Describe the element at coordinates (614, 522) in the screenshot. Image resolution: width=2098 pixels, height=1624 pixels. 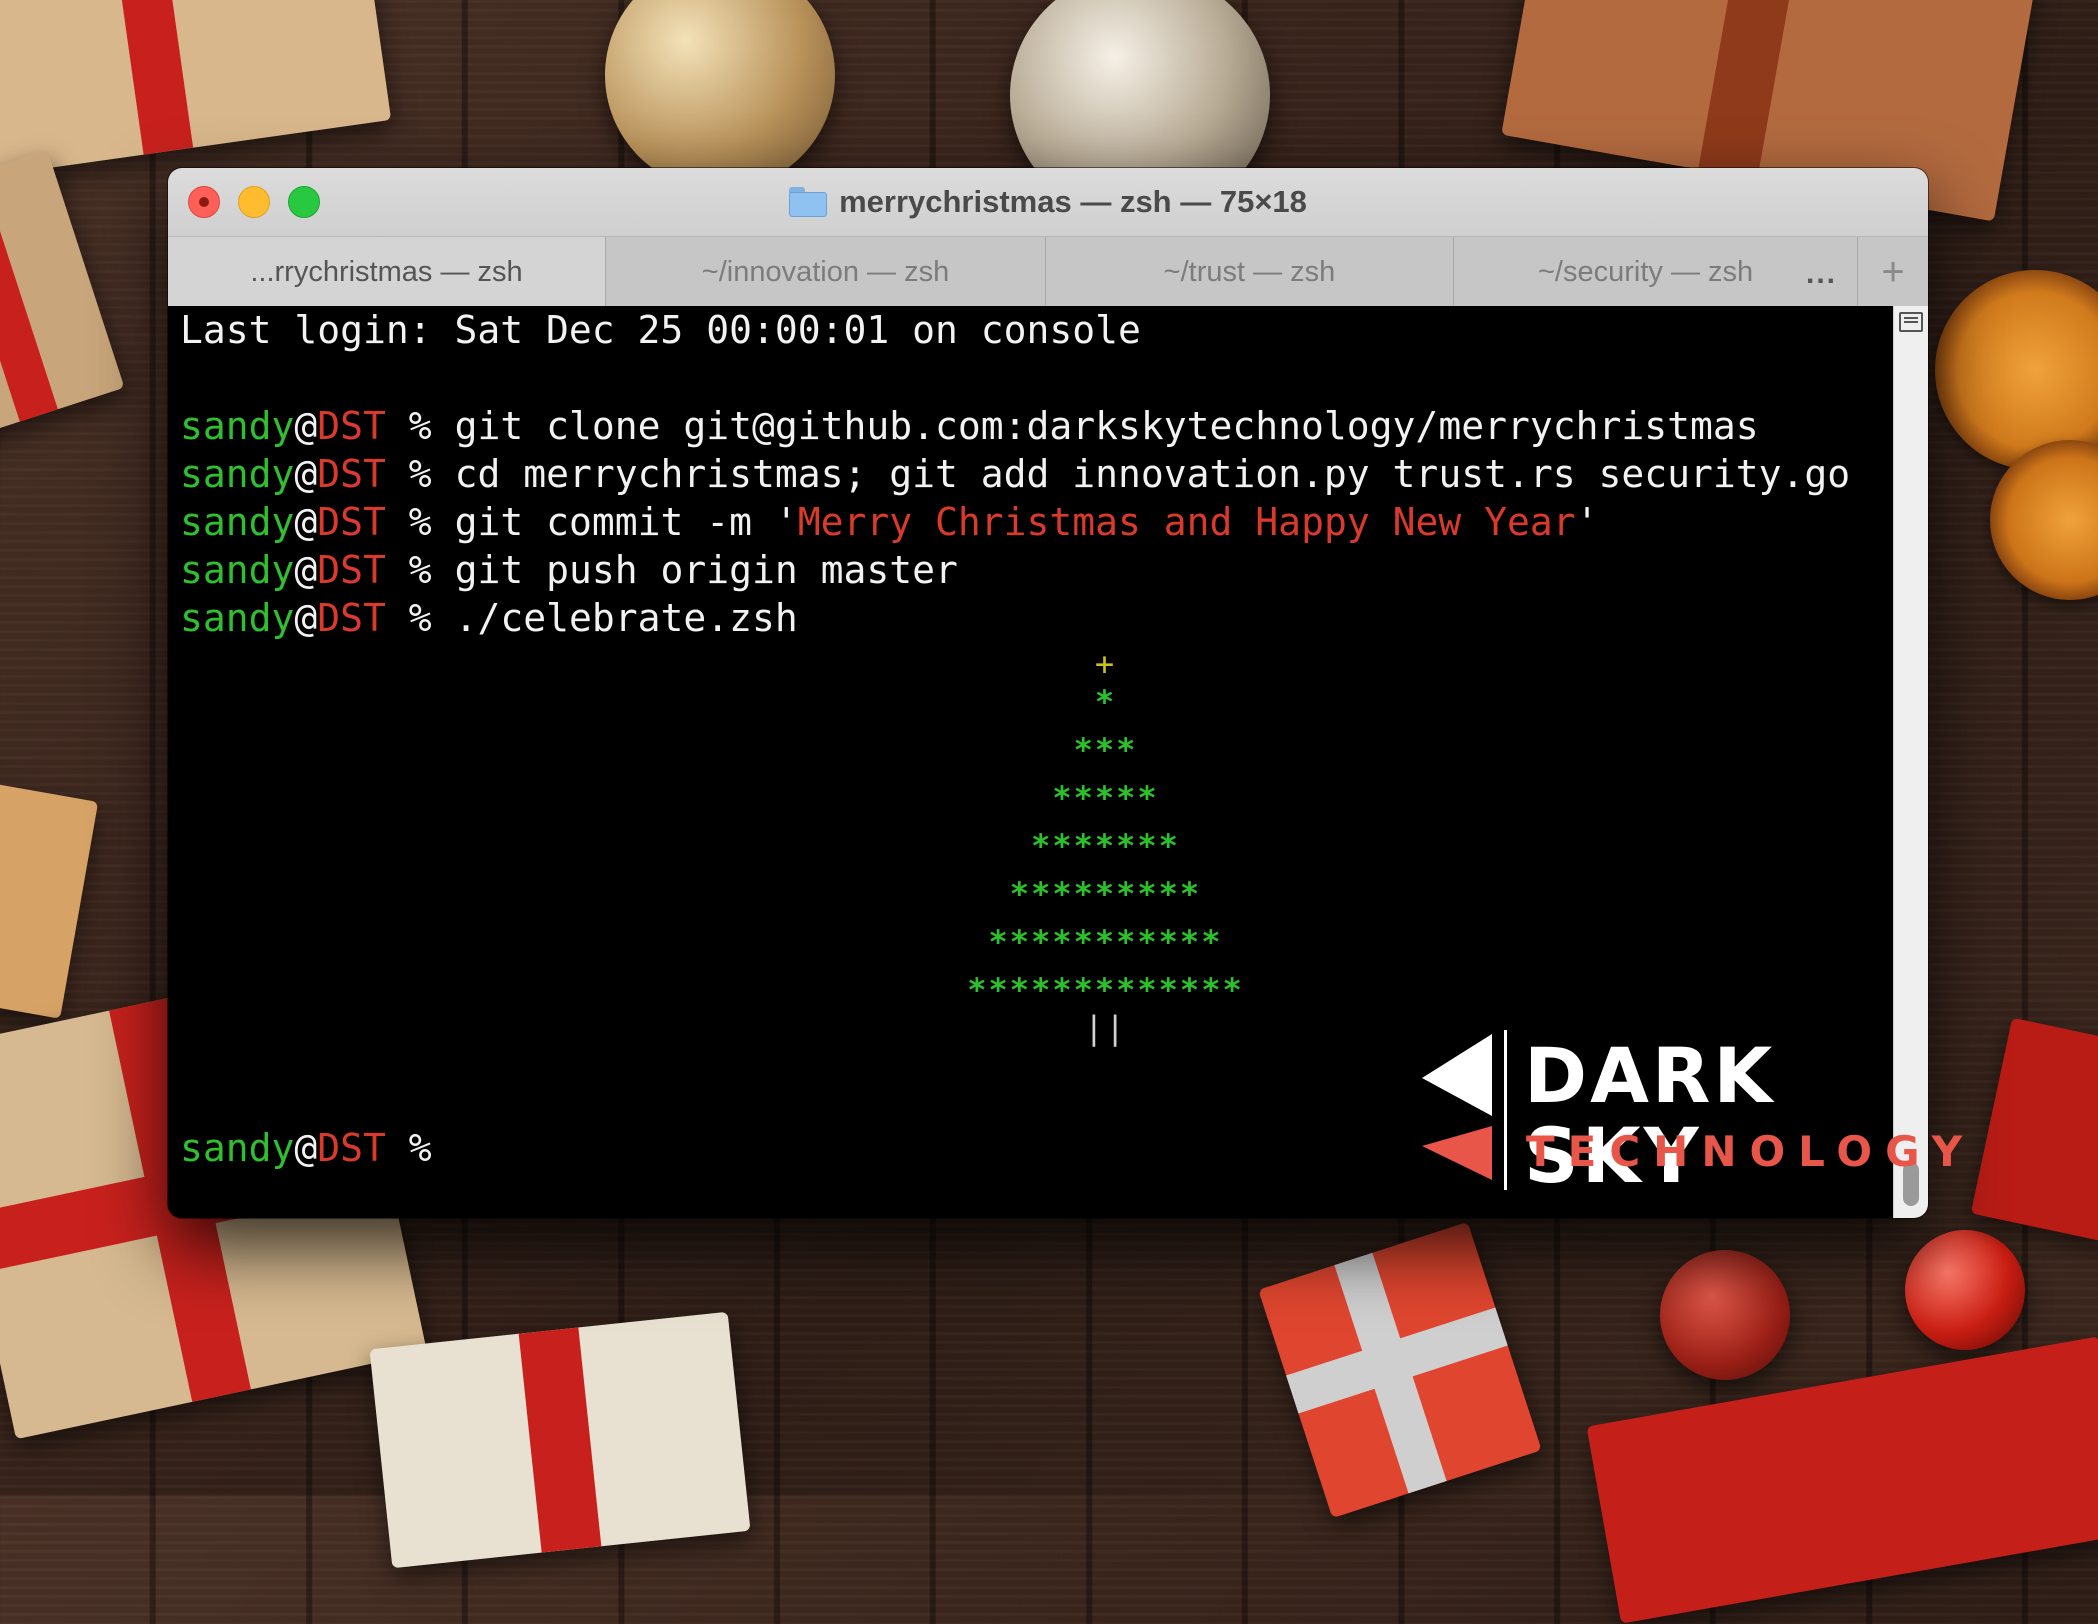
I see `command-text: git commit -m` at that location.